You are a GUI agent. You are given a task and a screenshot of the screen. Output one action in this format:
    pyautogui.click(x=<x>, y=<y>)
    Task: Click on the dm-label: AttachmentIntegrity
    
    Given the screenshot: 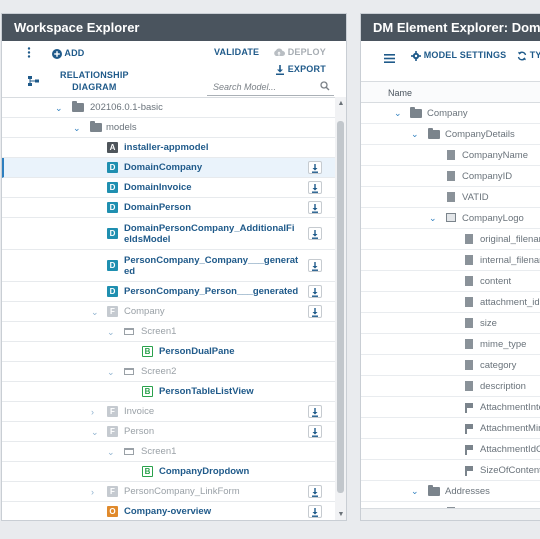 What is the action you would take?
    pyautogui.click(x=510, y=407)
    